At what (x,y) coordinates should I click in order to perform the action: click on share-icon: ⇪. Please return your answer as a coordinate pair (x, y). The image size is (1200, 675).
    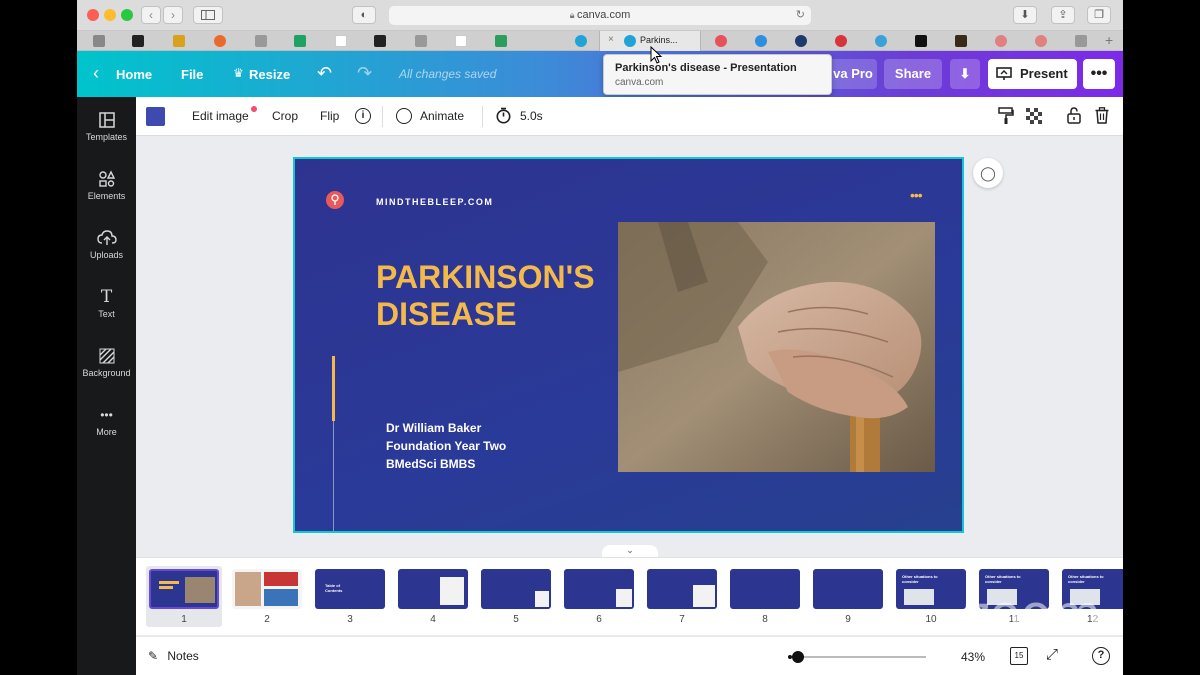
    Looking at the image, I should click on (1063, 15).